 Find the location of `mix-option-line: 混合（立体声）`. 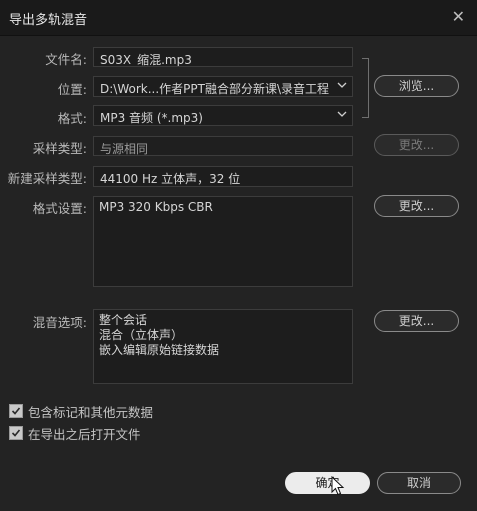

mix-option-line: 混合（立体声） is located at coordinates (141, 335).